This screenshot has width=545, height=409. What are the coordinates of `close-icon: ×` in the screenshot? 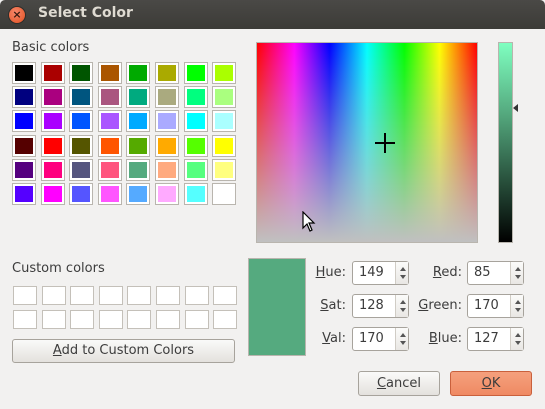 It's located at (17, 15).